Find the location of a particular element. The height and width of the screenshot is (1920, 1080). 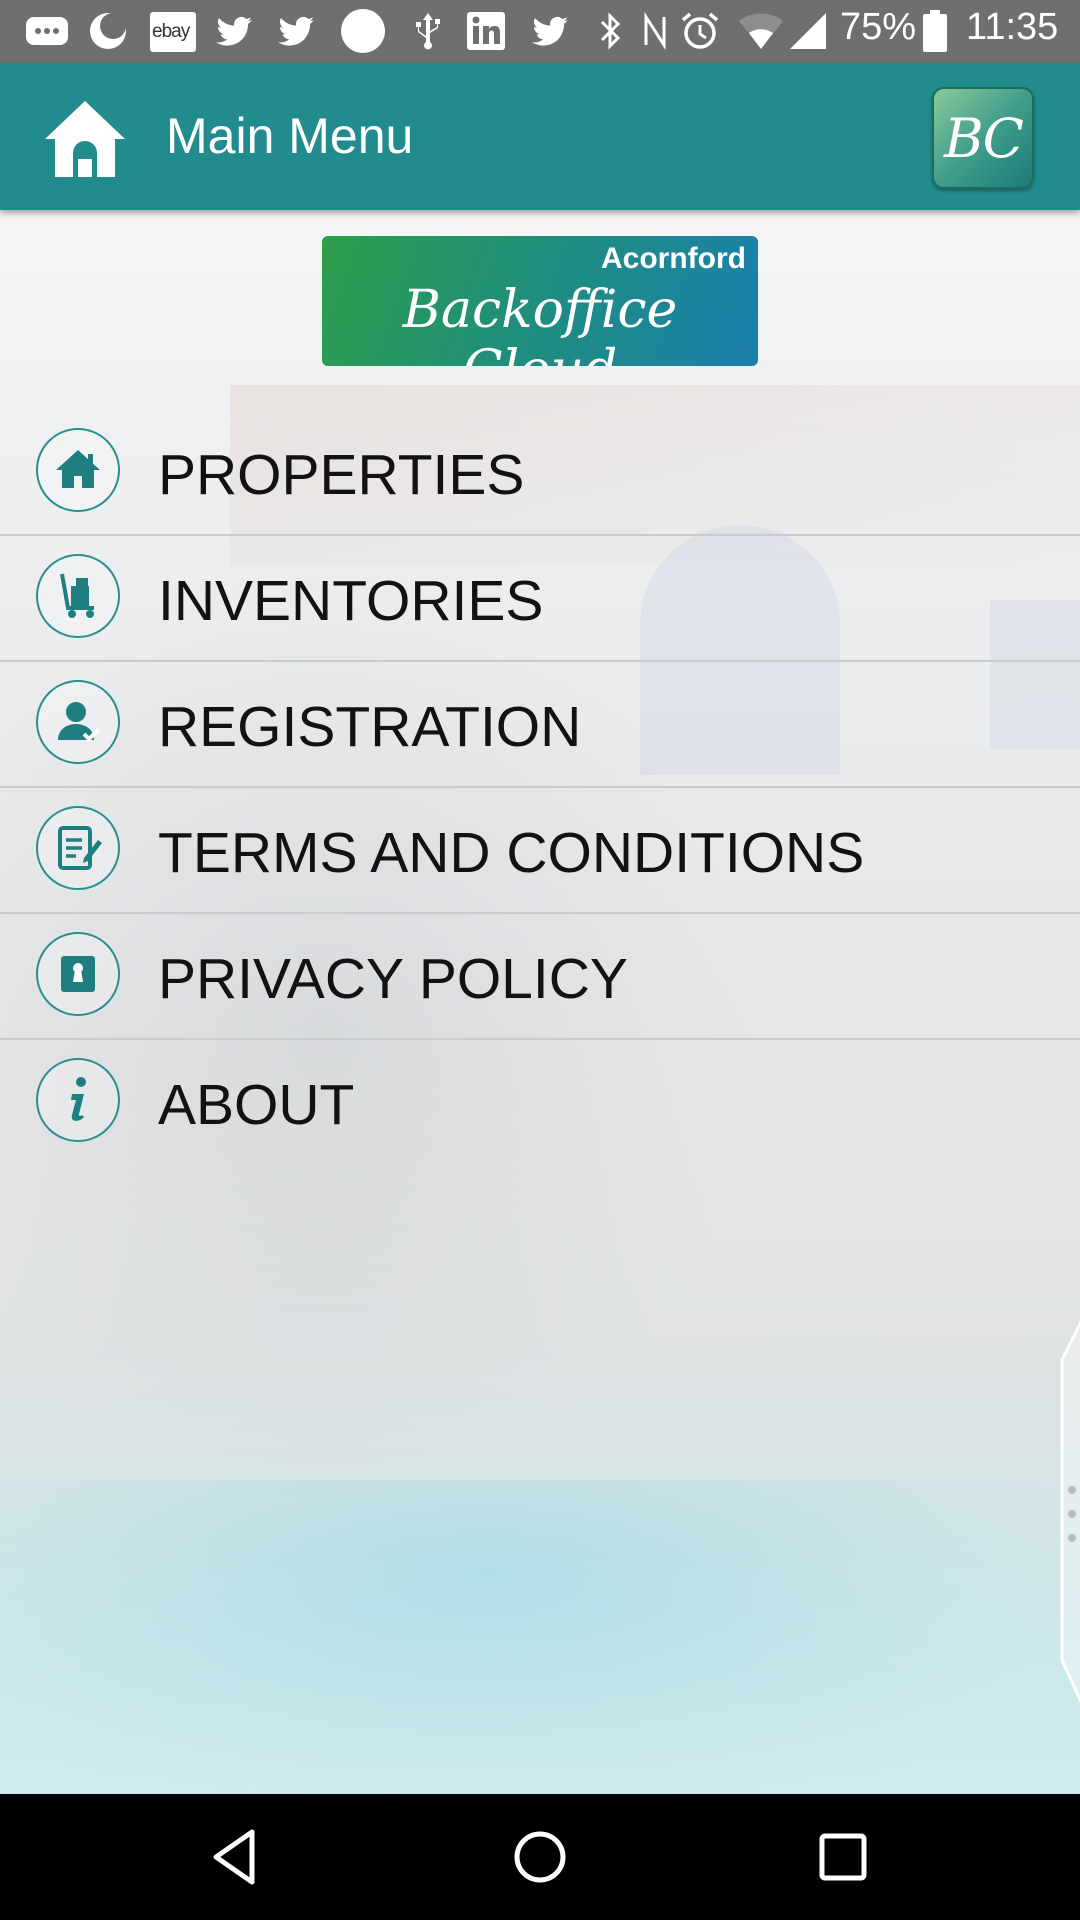

menu-item-properties: PROPERTIES is located at coordinates (540, 473).